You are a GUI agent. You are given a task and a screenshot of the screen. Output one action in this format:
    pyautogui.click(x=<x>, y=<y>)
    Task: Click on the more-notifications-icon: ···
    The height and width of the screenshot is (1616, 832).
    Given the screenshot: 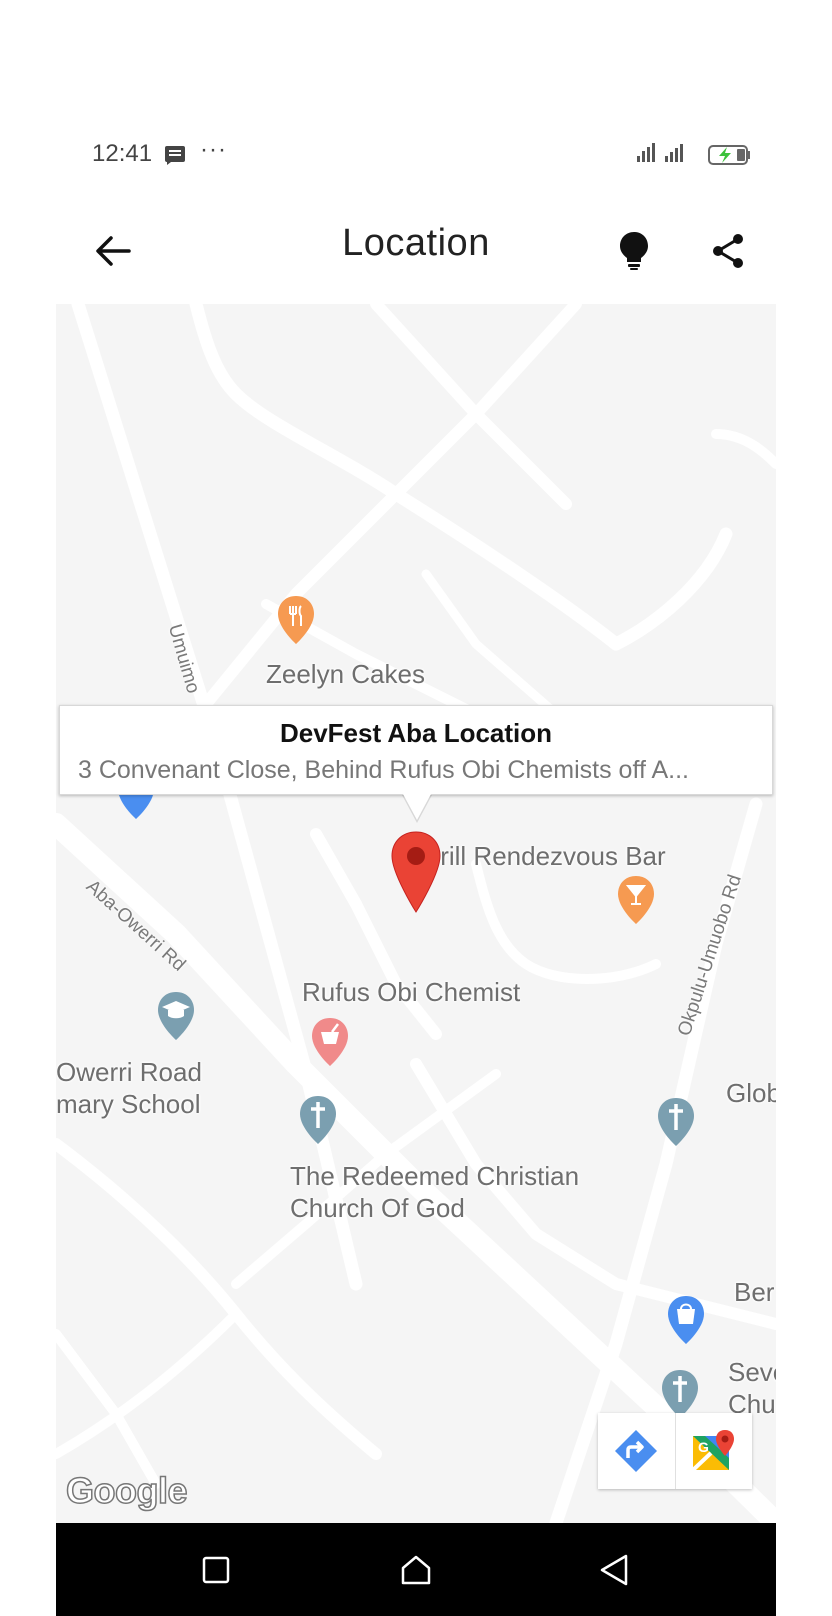 What is the action you would take?
    pyautogui.click(x=213, y=149)
    